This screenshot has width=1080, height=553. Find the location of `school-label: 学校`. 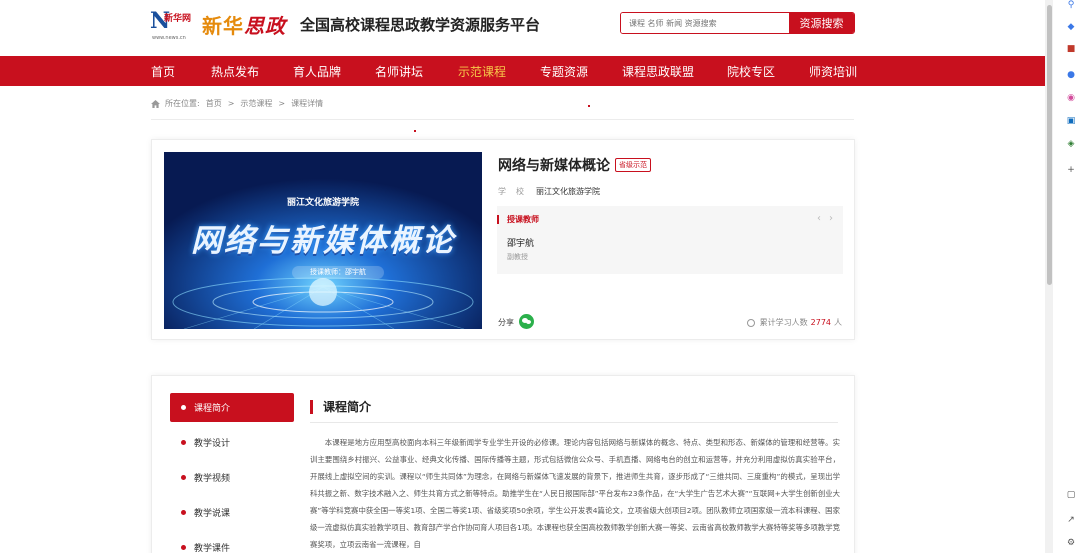

school-label: 学校 is located at coordinates (516, 191).